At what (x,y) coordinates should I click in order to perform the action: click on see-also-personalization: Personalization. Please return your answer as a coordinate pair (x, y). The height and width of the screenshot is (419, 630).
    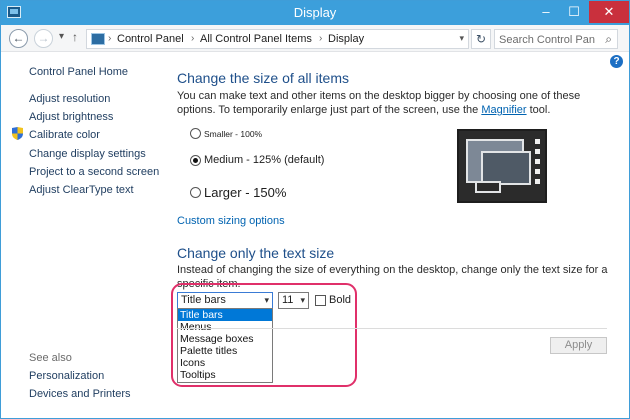
    Looking at the image, I should click on (66, 376).